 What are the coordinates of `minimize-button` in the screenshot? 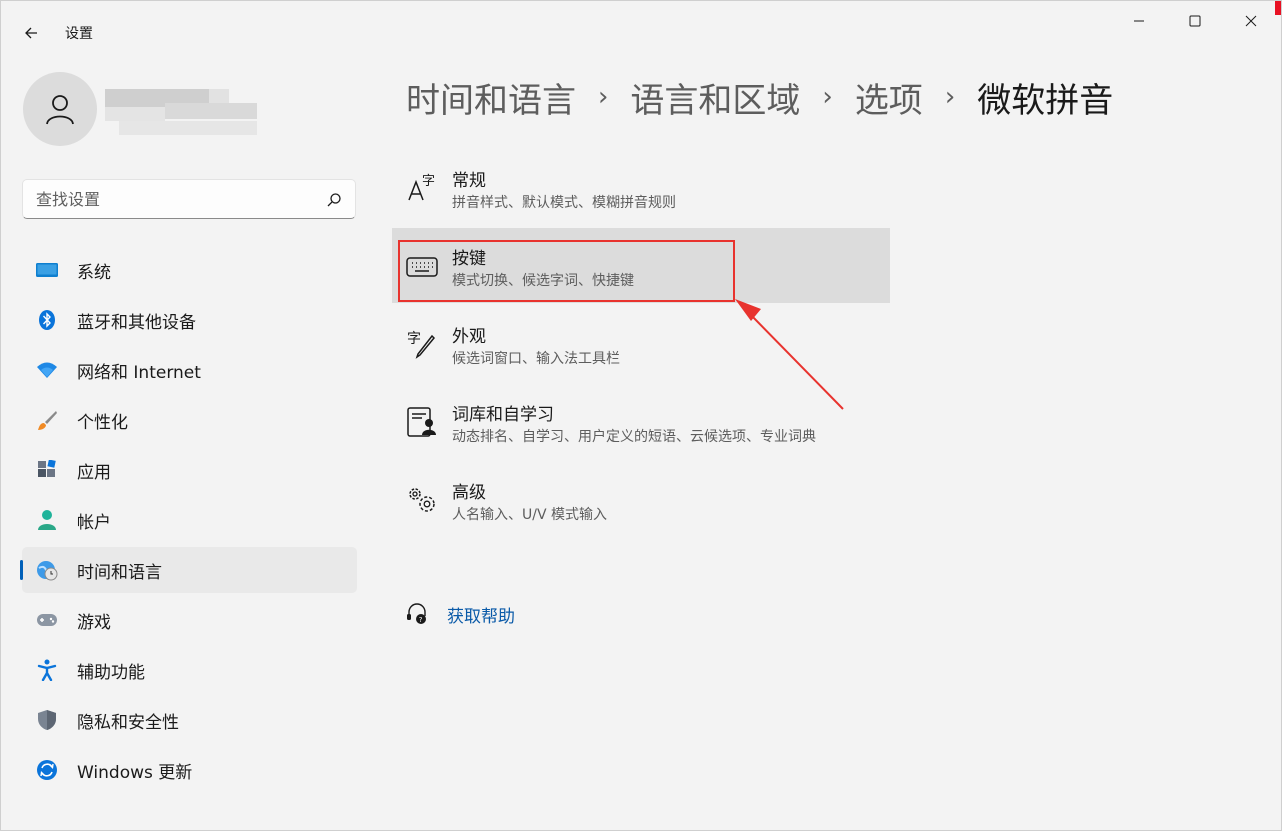 It's located at (1139, 21).